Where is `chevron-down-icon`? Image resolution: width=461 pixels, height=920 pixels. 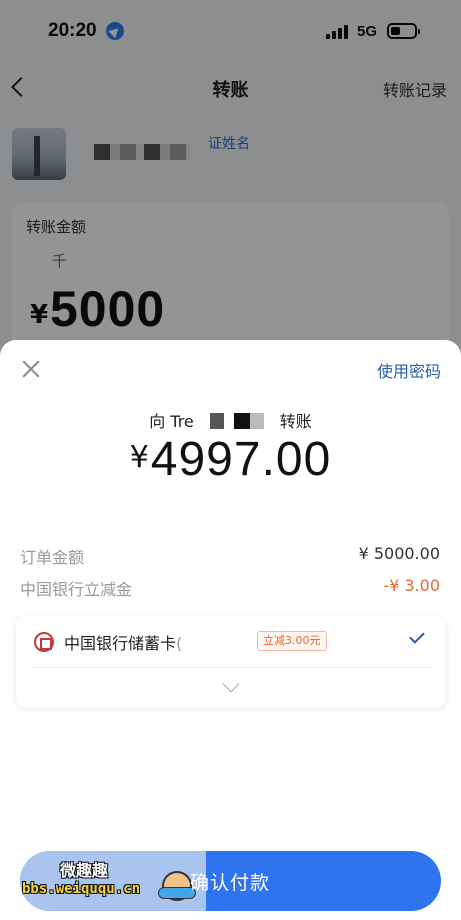
chevron-down-icon is located at coordinates (231, 684).